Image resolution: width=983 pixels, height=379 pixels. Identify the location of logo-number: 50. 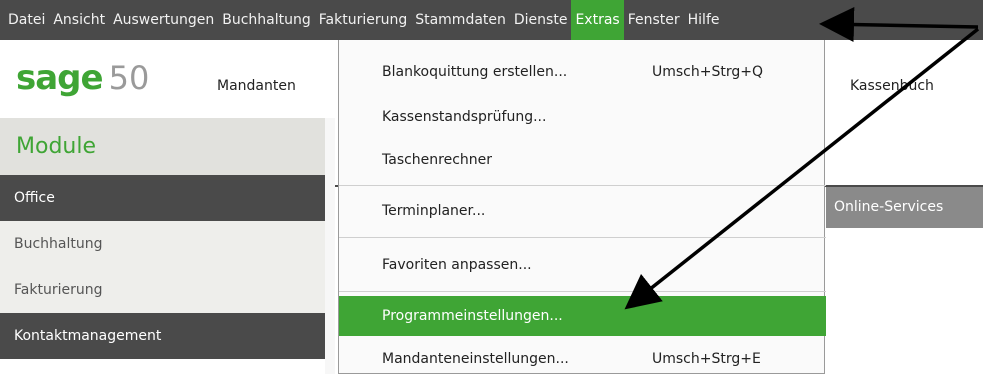
(129, 78).